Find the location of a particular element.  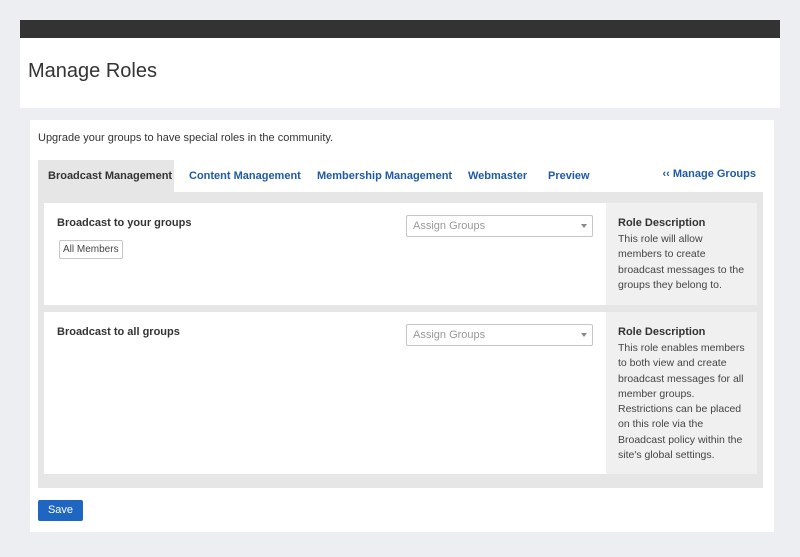

tab-webmaster: Webmaster is located at coordinates (497, 176).